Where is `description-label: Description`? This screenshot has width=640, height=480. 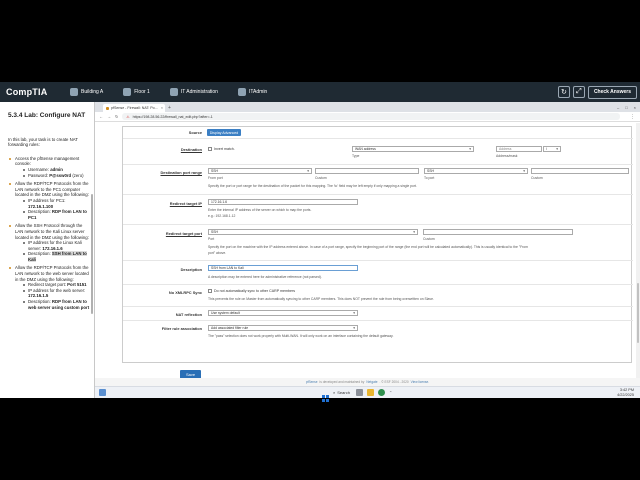 description-label: Description is located at coordinates (191, 269).